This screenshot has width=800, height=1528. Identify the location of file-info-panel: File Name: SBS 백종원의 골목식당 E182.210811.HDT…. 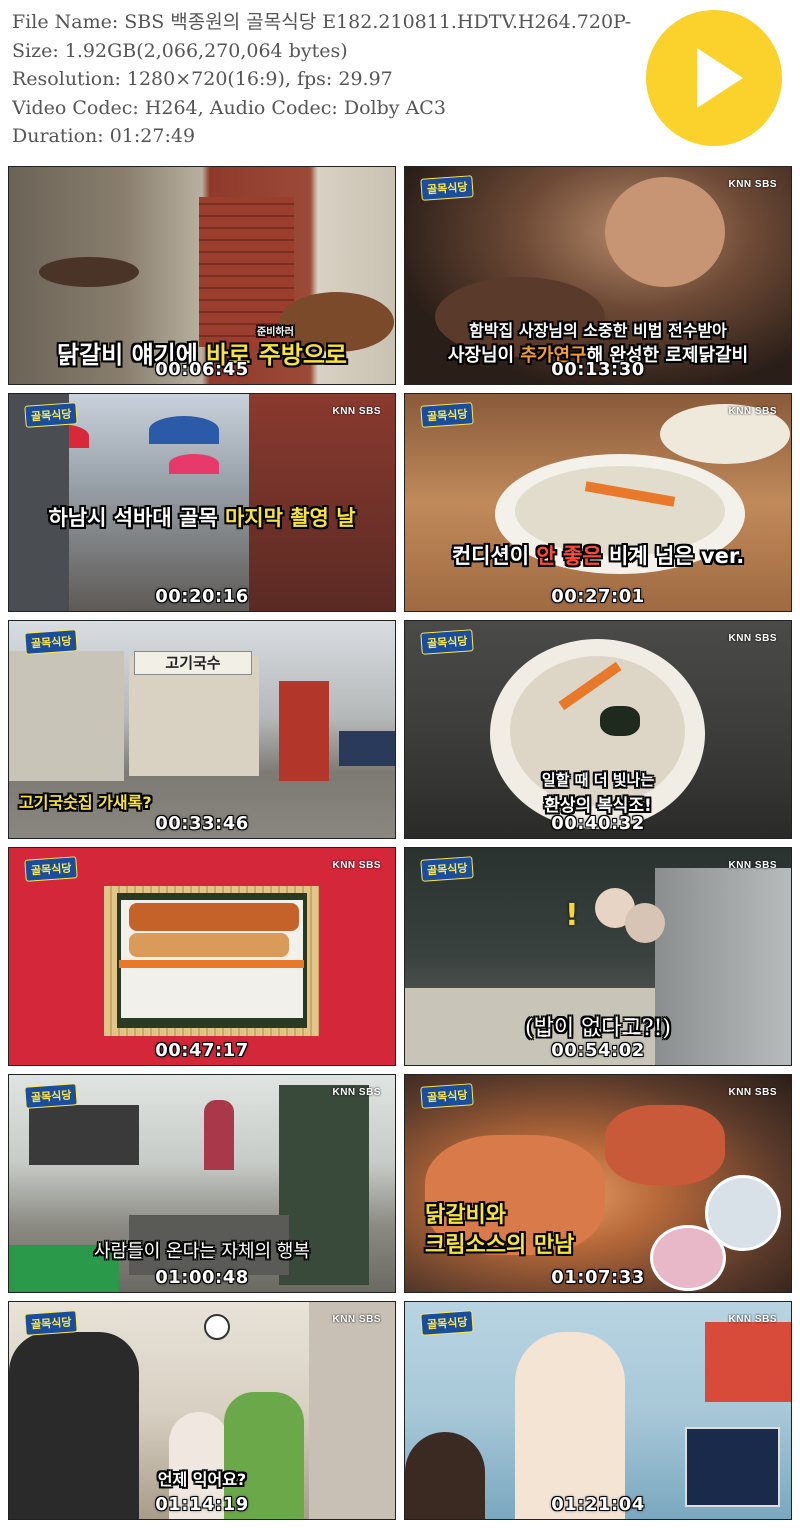
(322, 79).